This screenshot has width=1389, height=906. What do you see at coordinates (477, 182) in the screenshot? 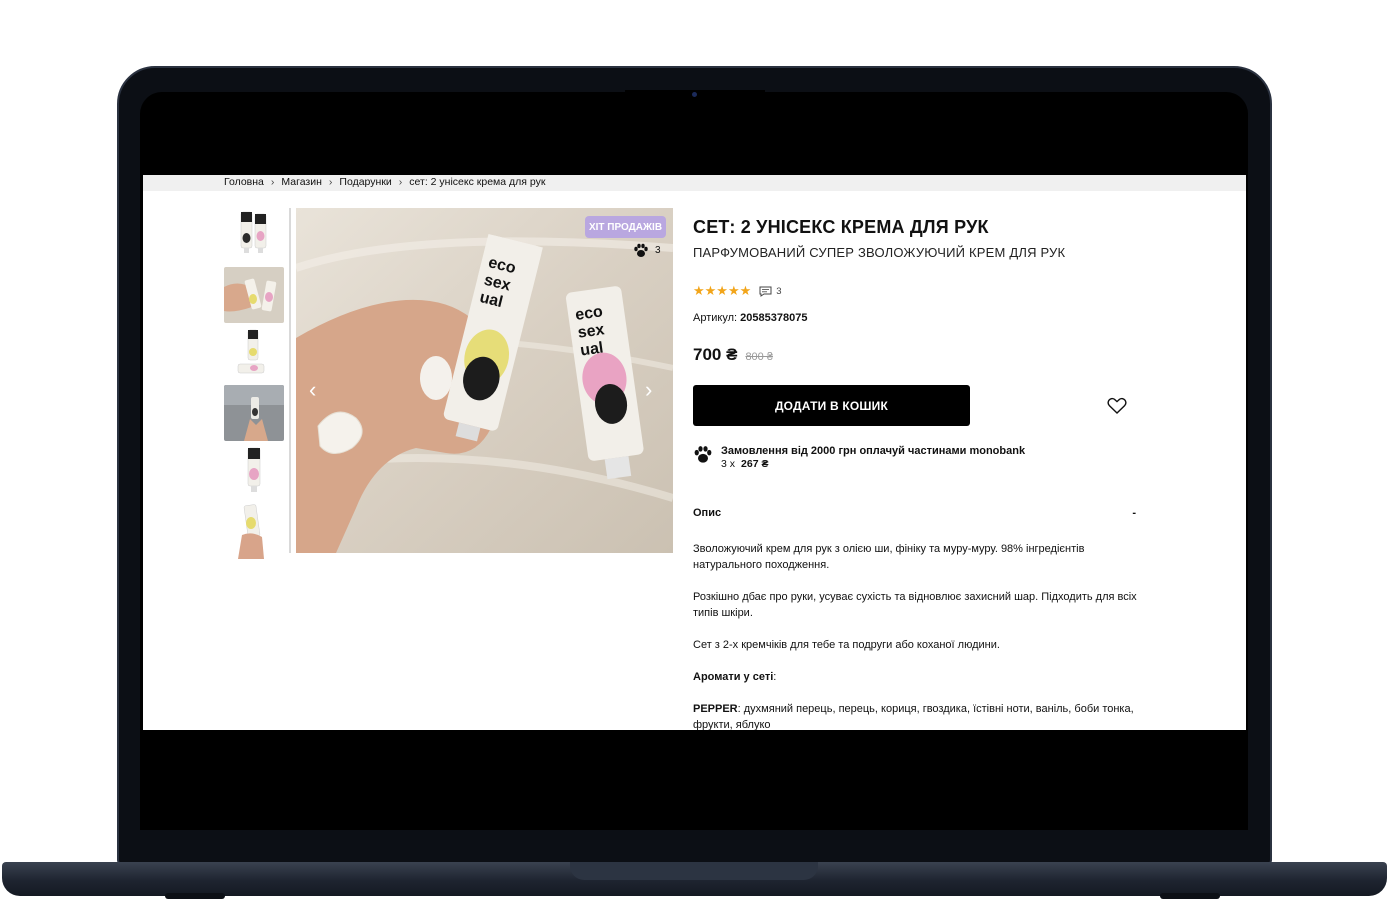
I see `breadcrumb-current: сет: 2 унісекс крема для рук` at bounding box center [477, 182].